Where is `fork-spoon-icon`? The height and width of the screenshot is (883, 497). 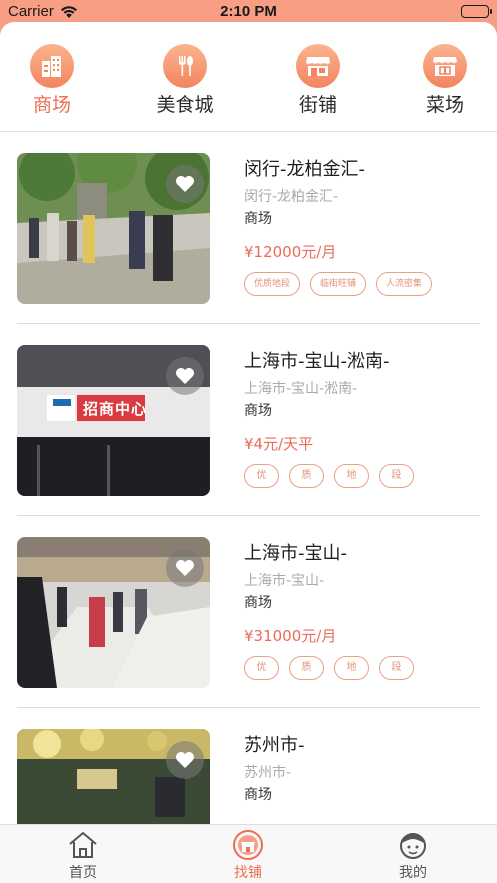 fork-spoon-icon is located at coordinates (185, 66).